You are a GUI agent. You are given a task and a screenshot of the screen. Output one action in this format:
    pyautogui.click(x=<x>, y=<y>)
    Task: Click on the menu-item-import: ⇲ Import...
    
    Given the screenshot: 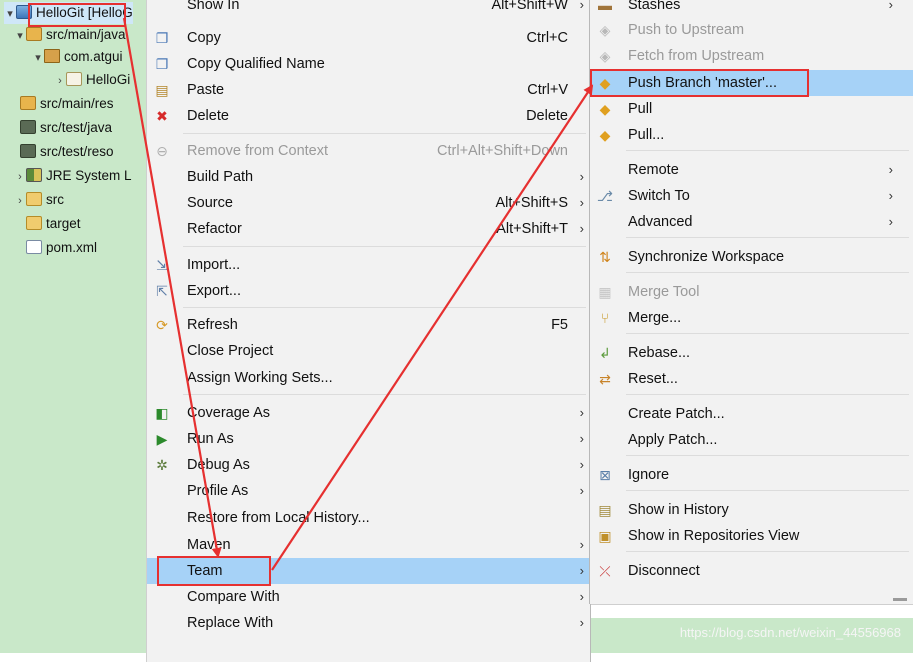 What is the action you would take?
    pyautogui.click(x=368, y=265)
    